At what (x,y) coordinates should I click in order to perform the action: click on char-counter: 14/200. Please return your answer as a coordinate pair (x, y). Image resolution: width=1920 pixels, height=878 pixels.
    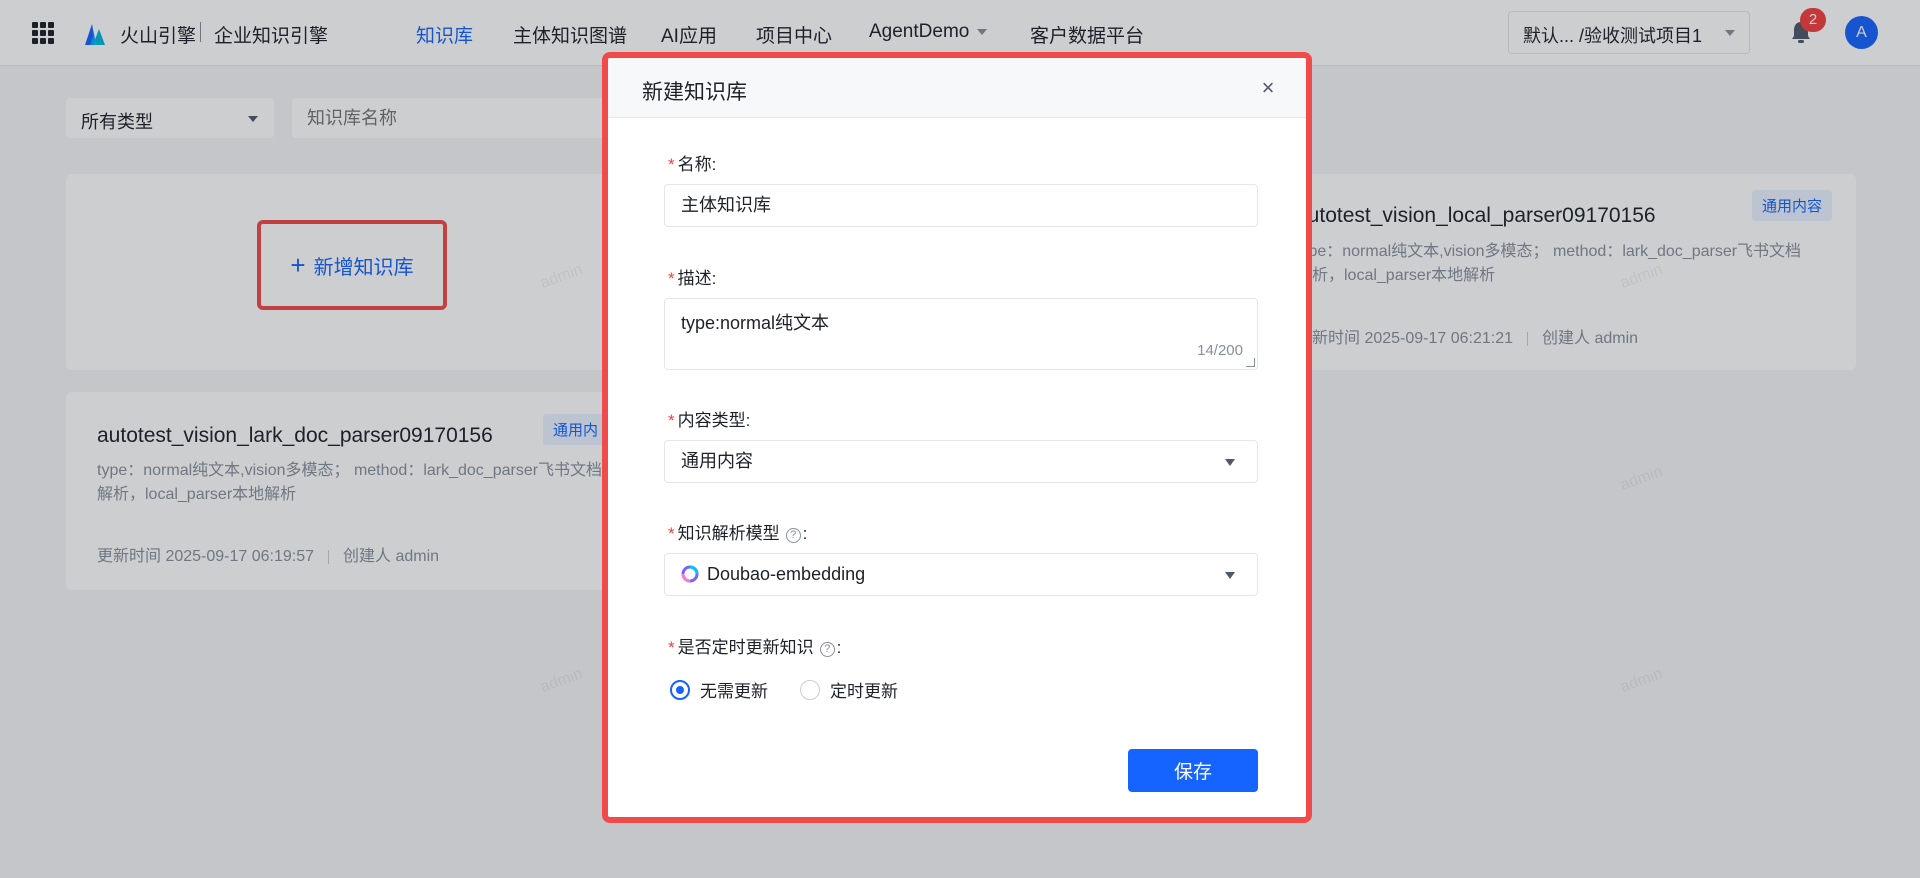
    Looking at the image, I should click on (1220, 350).